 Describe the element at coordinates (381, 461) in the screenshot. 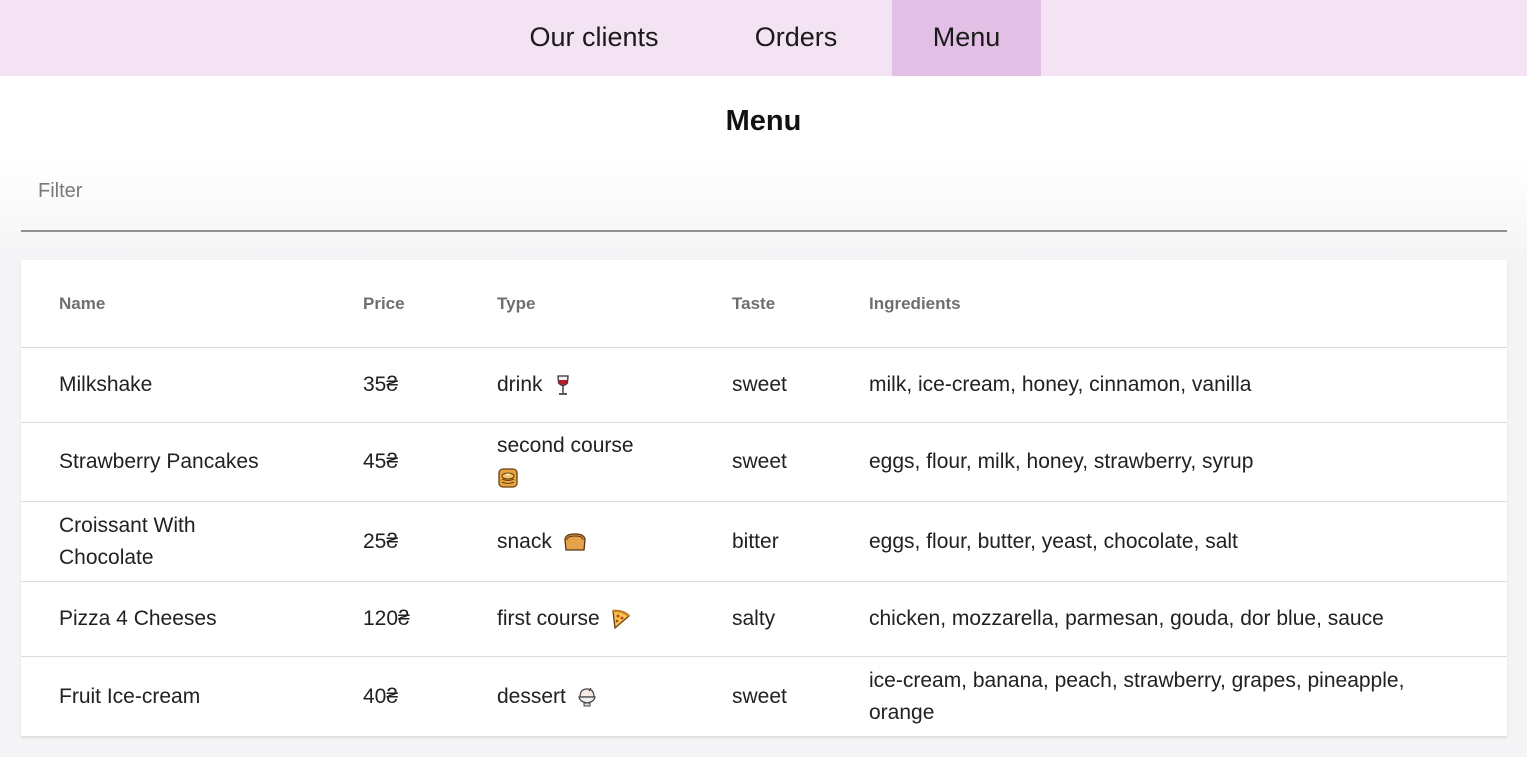

I see `cell-price: 45₴` at that location.